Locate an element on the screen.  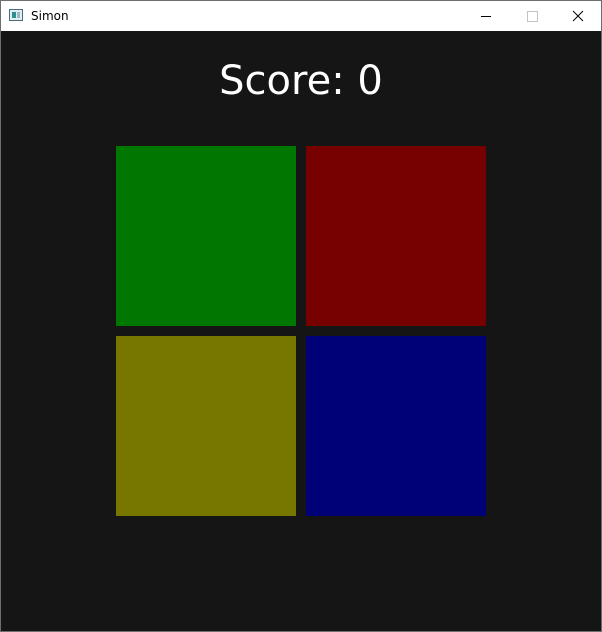
close-icon is located at coordinates (578, 16).